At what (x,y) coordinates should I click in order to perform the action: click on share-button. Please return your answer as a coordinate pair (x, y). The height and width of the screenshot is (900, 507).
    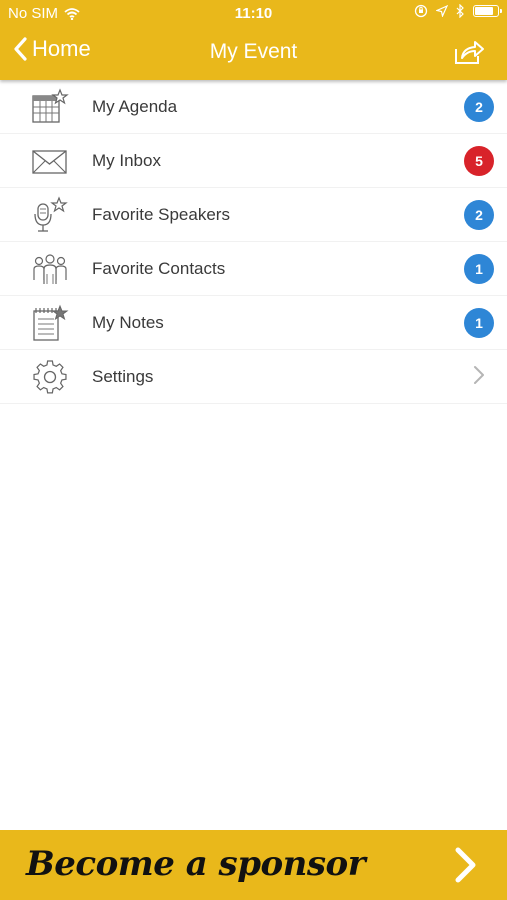
    Looking at the image, I should click on (469, 54).